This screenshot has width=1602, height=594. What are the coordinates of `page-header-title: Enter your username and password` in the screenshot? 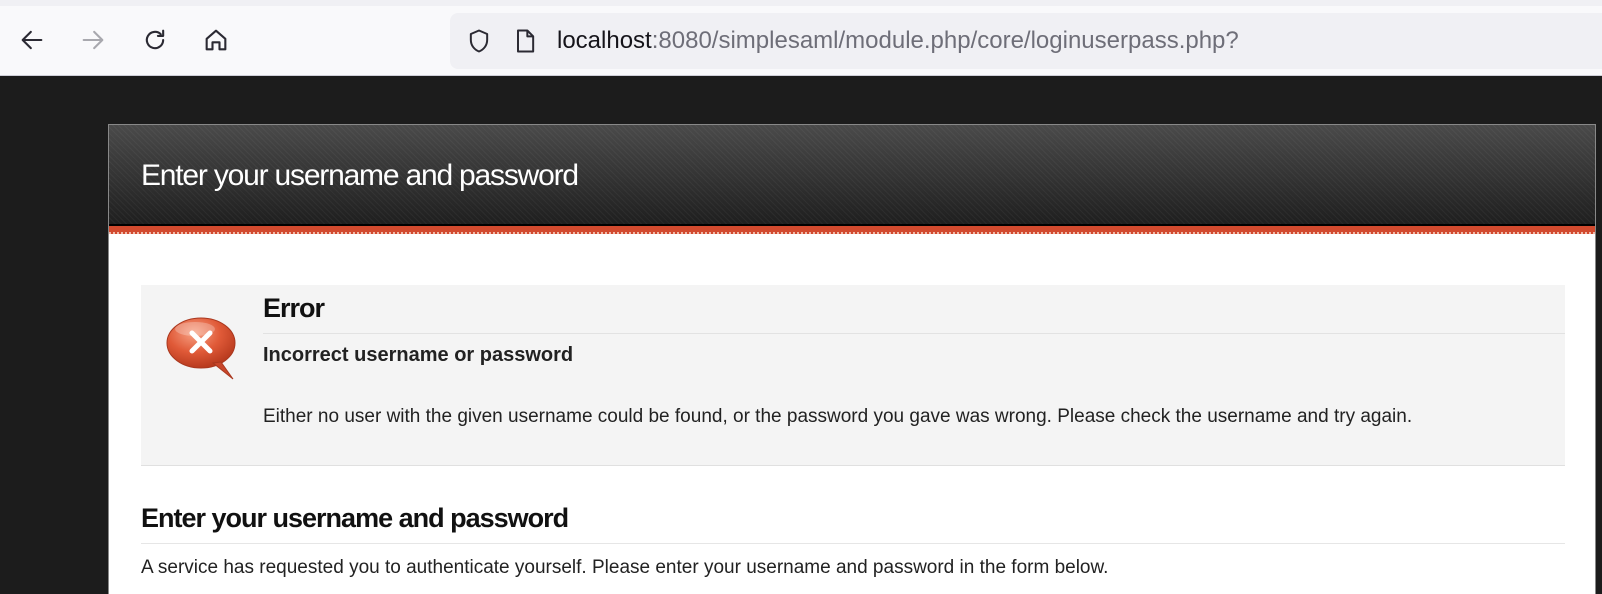 It's located at (360, 175).